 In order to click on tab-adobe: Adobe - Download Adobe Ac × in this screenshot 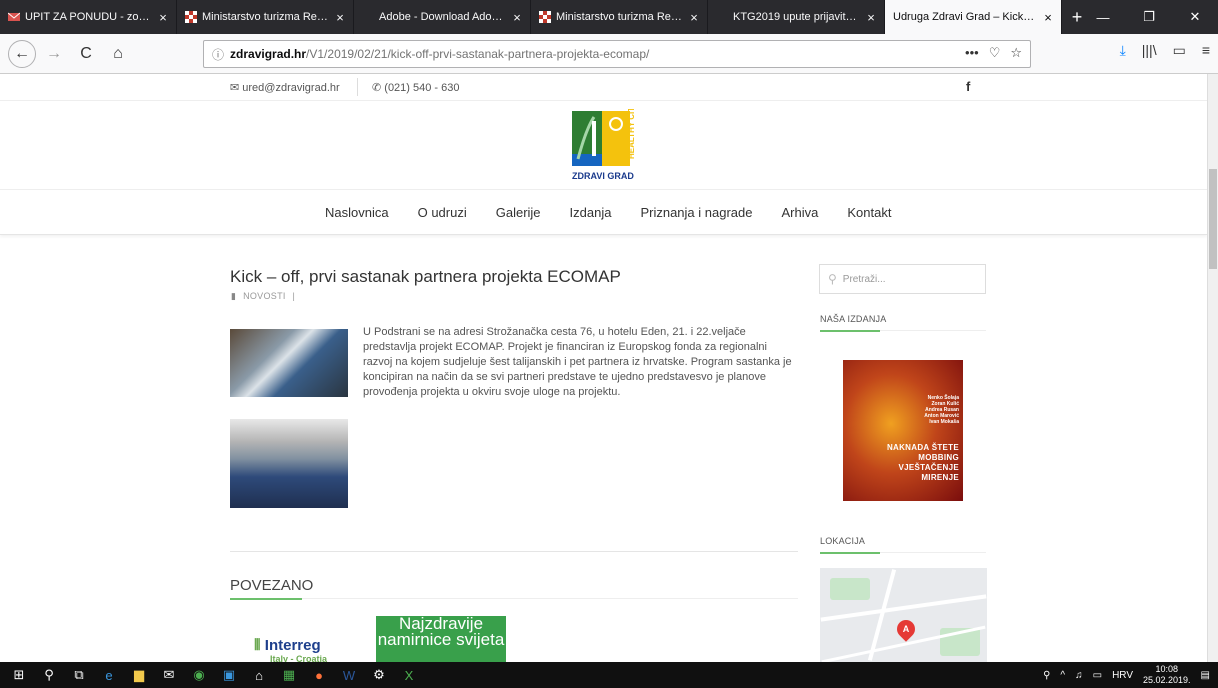, I will do `click(442, 17)`.